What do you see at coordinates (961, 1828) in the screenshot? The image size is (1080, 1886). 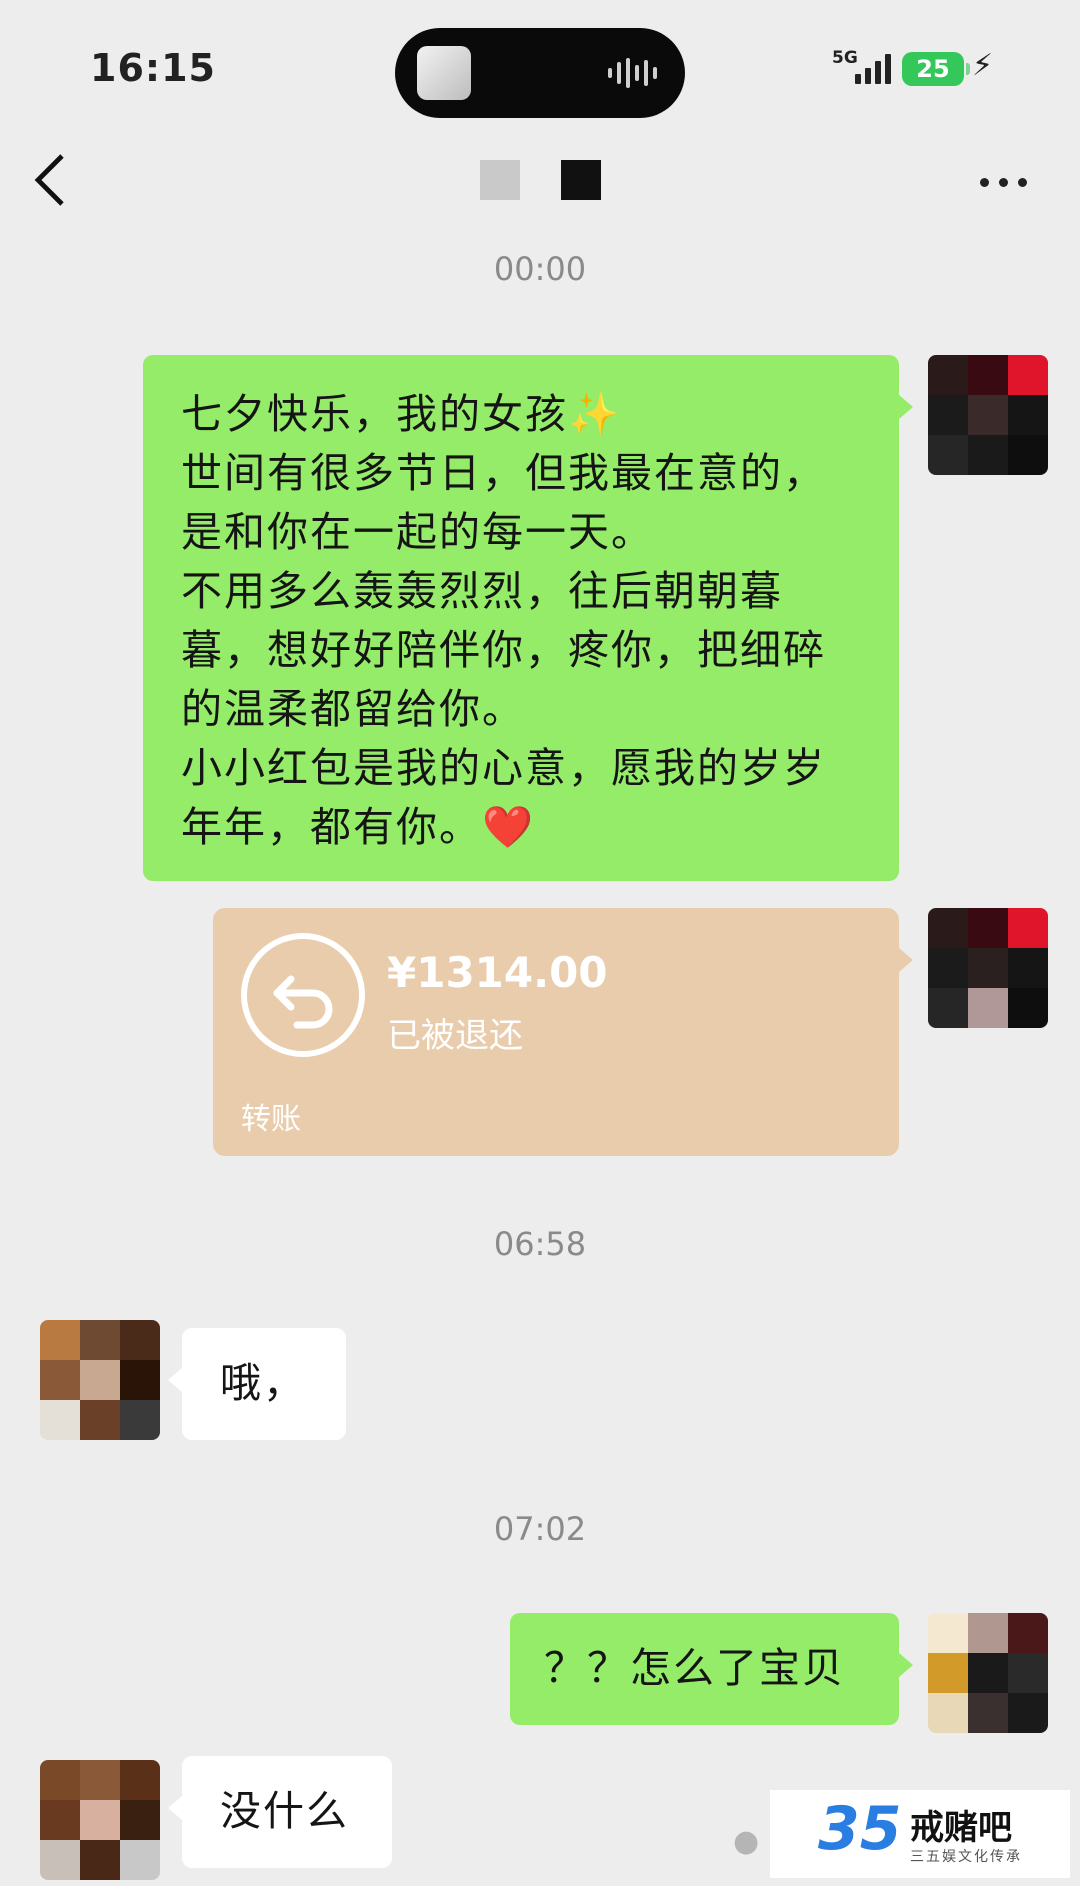 I see `watermark-name: 戒赌吧` at bounding box center [961, 1828].